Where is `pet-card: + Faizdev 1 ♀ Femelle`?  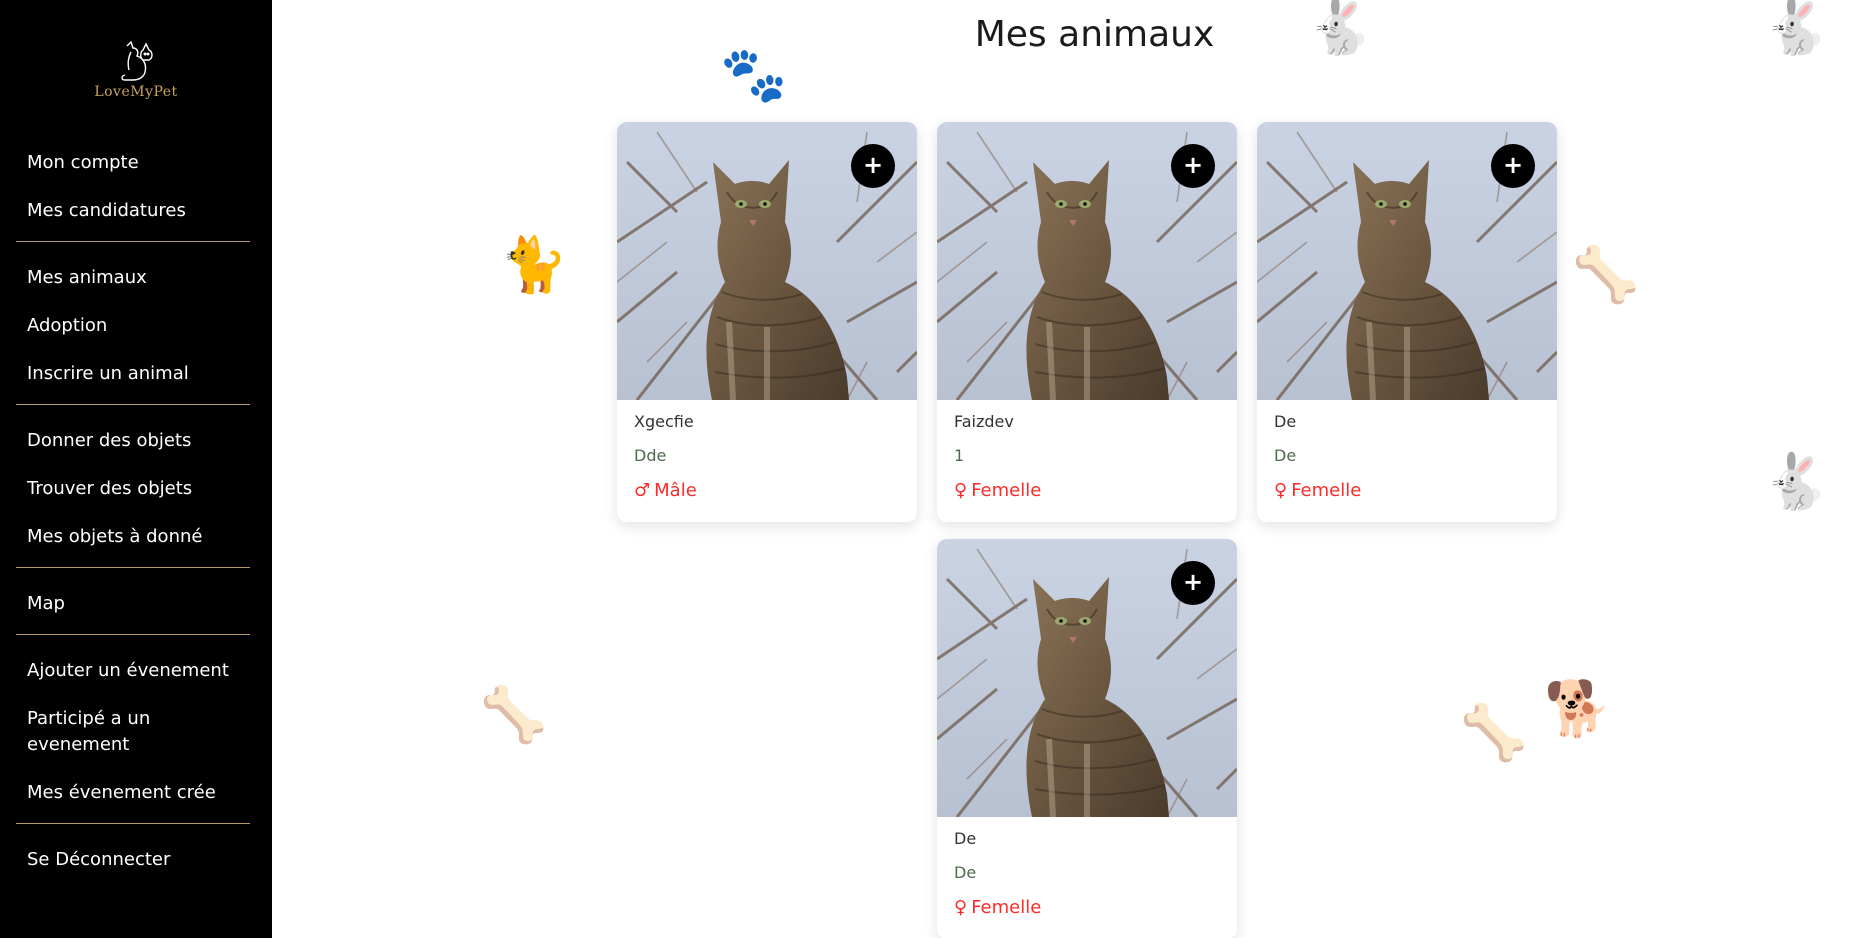 pet-card: + Faizdev 1 ♀ Femelle is located at coordinates (1087, 322).